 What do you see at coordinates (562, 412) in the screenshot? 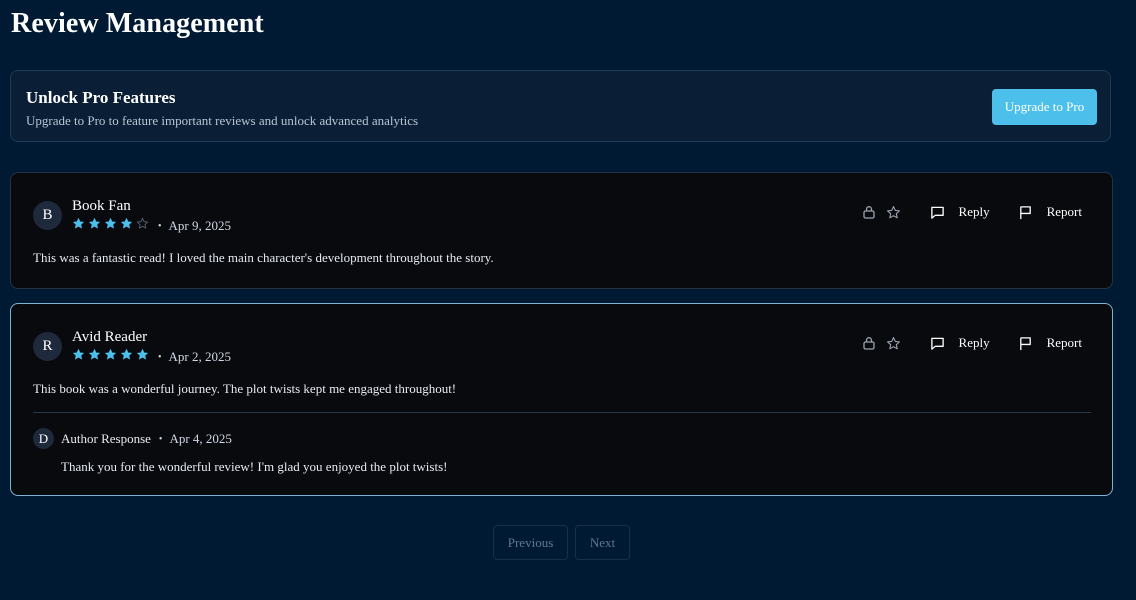
I see `divider` at bounding box center [562, 412].